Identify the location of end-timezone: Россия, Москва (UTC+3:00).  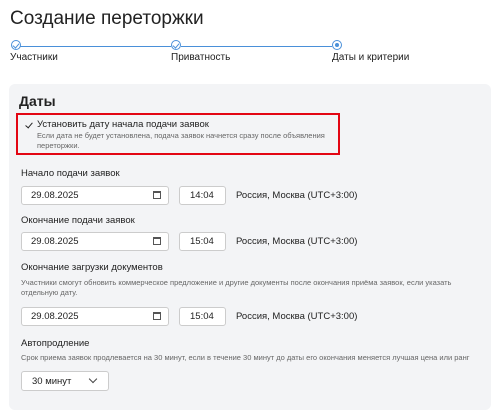
(297, 241).